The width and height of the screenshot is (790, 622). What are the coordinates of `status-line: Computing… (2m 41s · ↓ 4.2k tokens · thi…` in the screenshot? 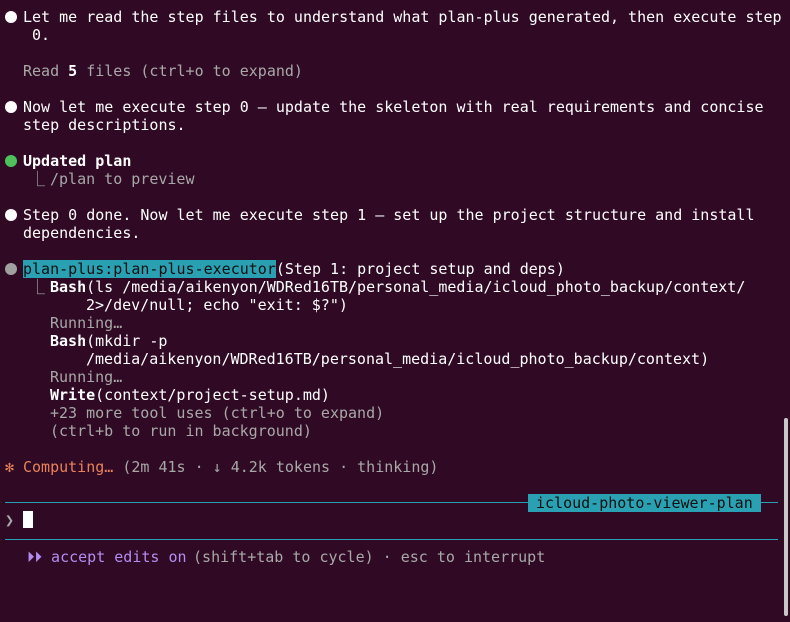 It's located at (230, 467).